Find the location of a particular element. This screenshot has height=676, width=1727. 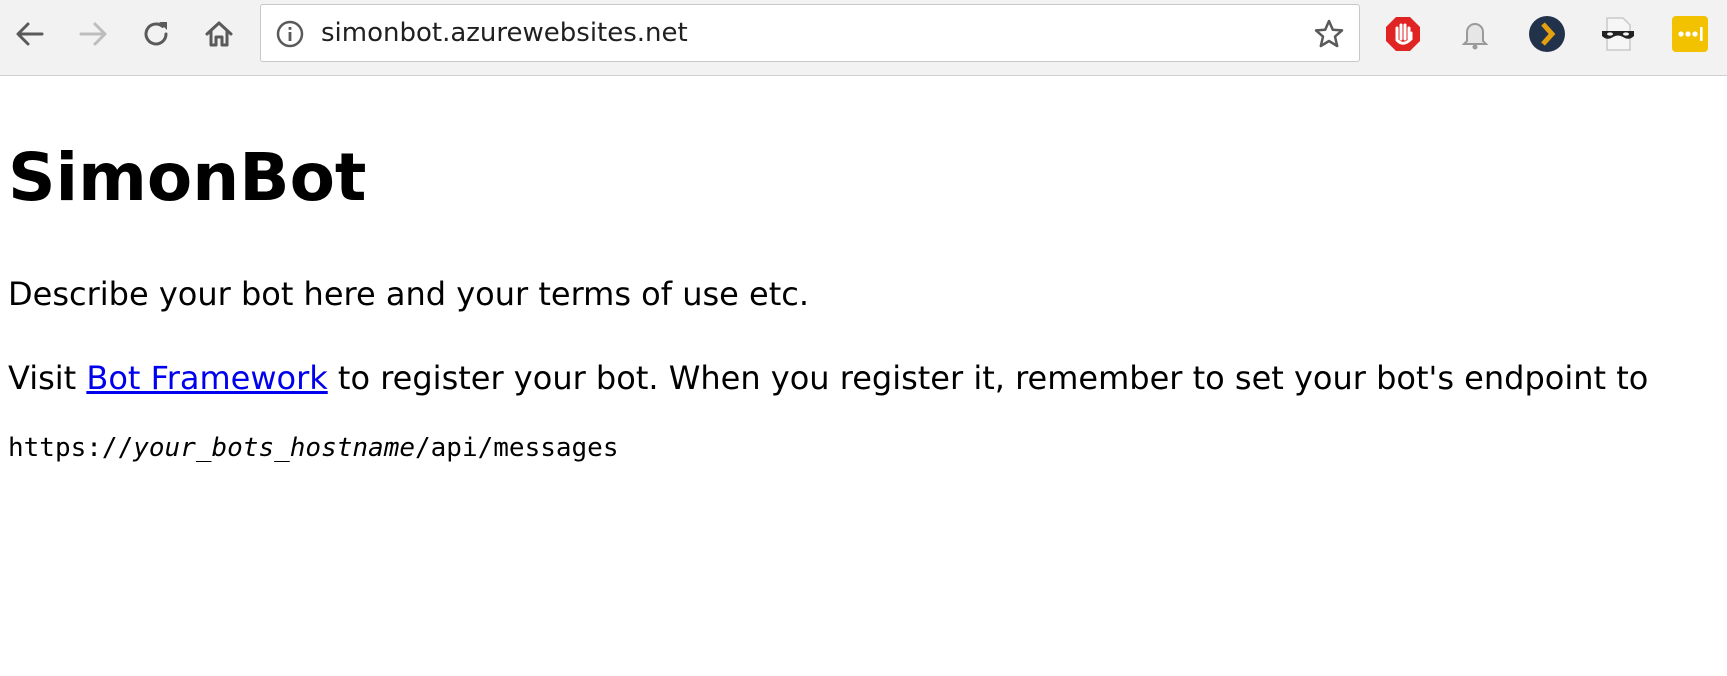

lastpass-icon is located at coordinates (1690, 34).